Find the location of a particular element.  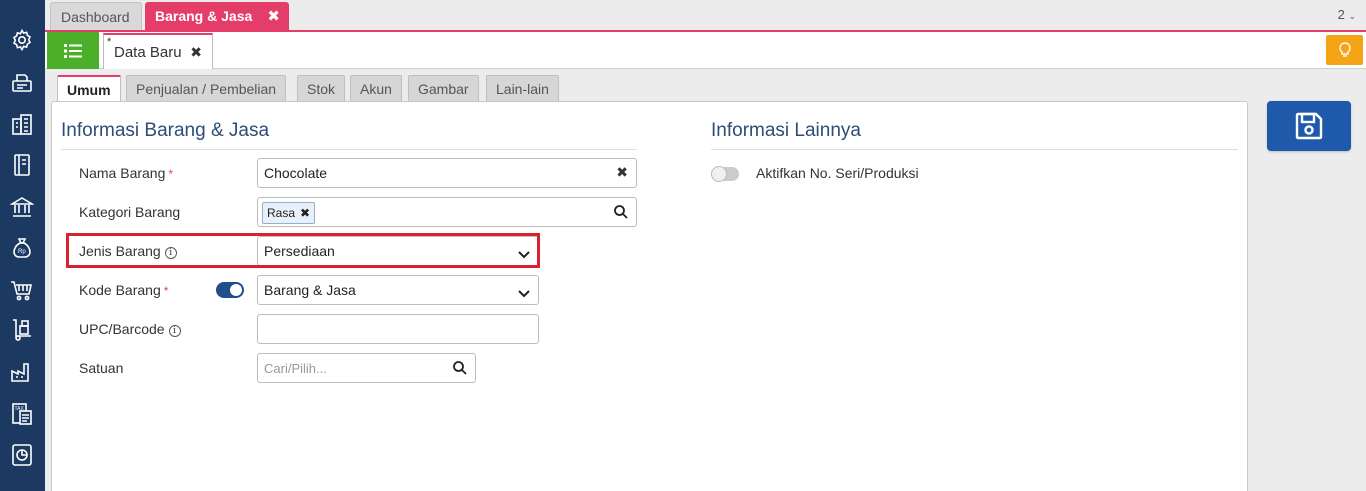

upc-barcode-label-text: UPC/Barcode is located at coordinates (122, 329).